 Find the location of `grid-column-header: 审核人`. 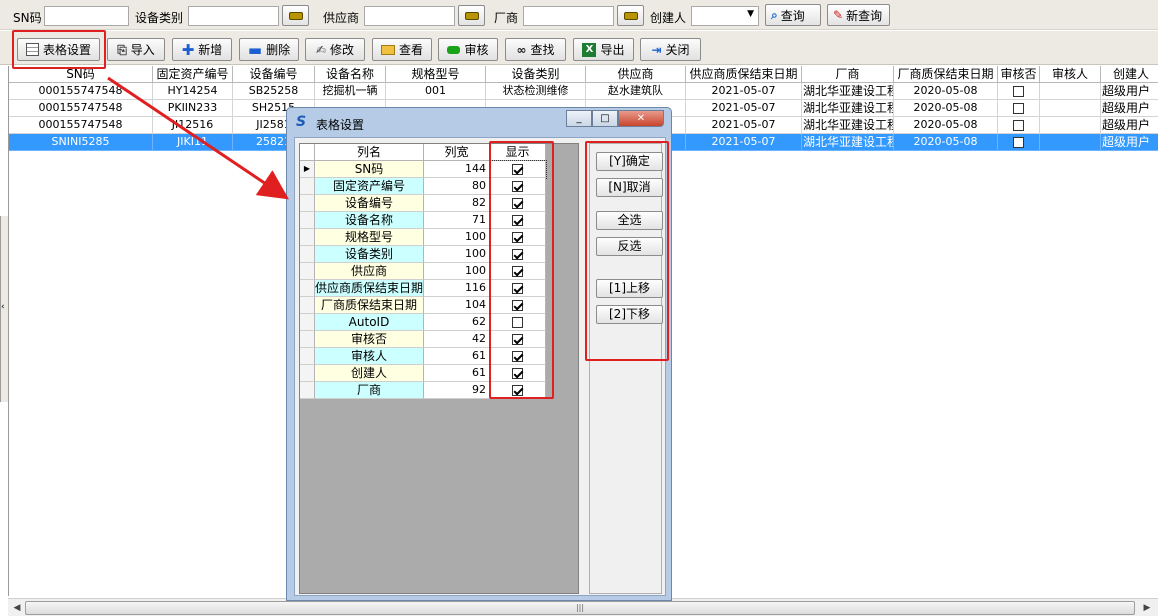

grid-column-header: 审核人 is located at coordinates (1070, 74).